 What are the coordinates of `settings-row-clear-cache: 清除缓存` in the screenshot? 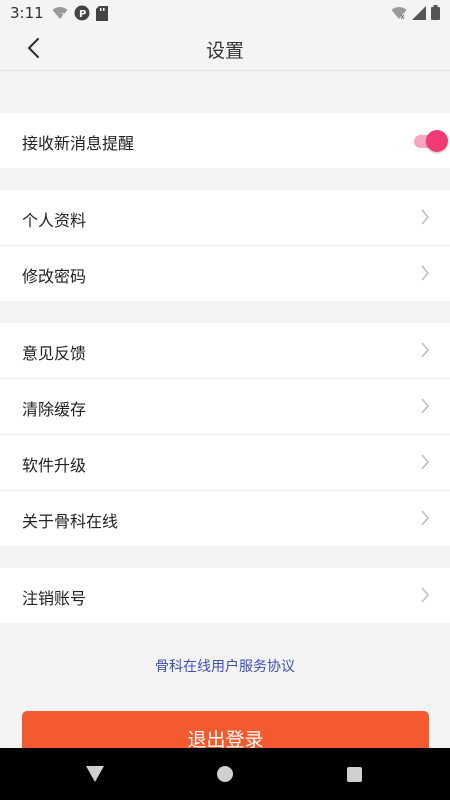 It's located at (225, 407).